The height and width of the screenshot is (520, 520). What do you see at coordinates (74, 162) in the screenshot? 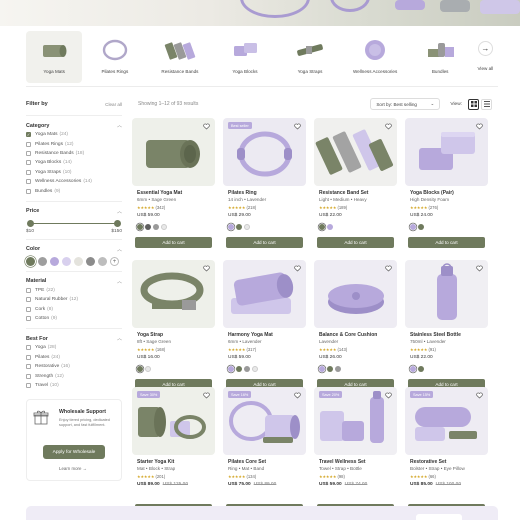
I see `category-checkbox-yoga-blocks: Yoga Blocks (14)` at bounding box center [74, 162].